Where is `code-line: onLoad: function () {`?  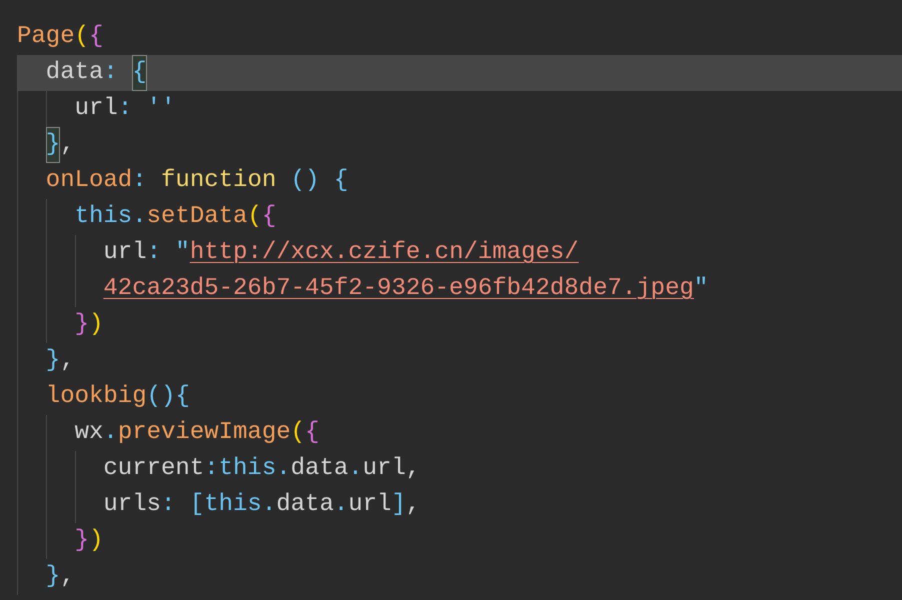
code-line: onLoad: function () { is located at coordinates (197, 181).